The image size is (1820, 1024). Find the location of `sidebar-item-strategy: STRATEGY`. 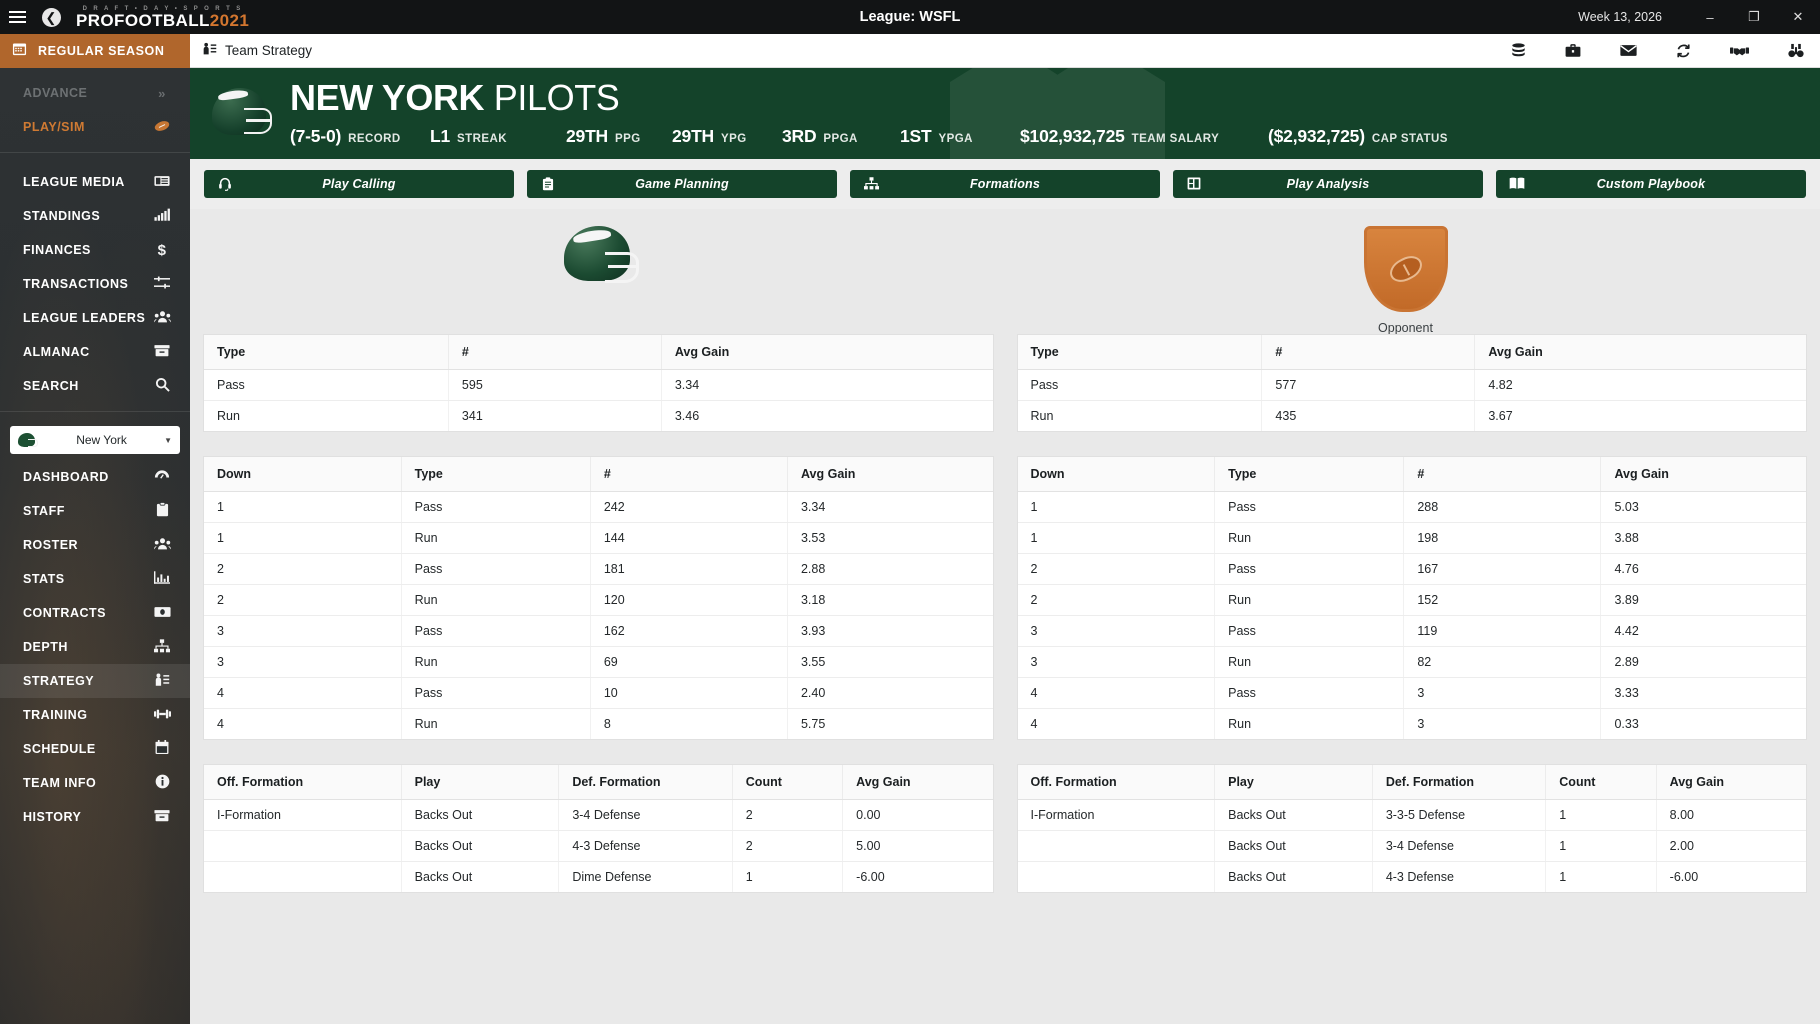

sidebar-item-strategy: STRATEGY is located at coordinates (95, 681).